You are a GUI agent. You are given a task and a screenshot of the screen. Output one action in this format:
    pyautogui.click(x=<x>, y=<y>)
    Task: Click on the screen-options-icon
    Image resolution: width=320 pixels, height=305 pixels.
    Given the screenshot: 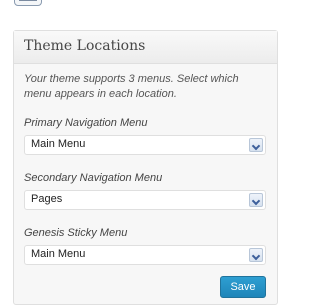 What is the action you would take?
    pyautogui.click(x=28, y=3)
    